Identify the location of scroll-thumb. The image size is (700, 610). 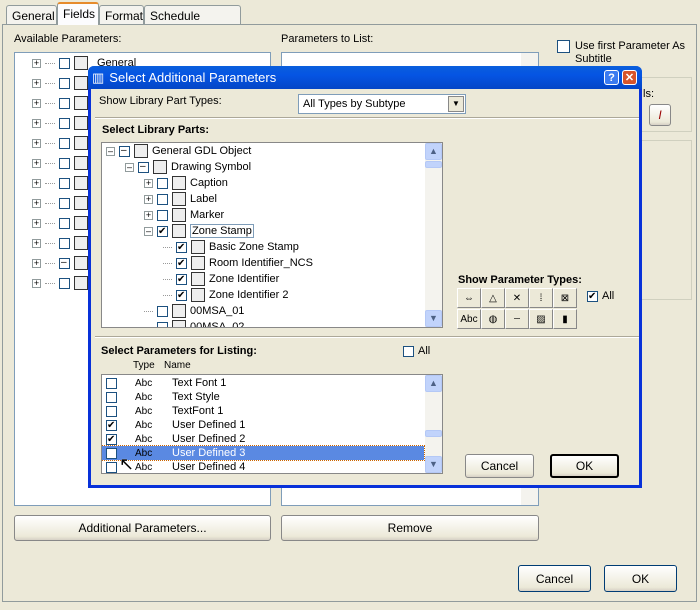
(433, 433).